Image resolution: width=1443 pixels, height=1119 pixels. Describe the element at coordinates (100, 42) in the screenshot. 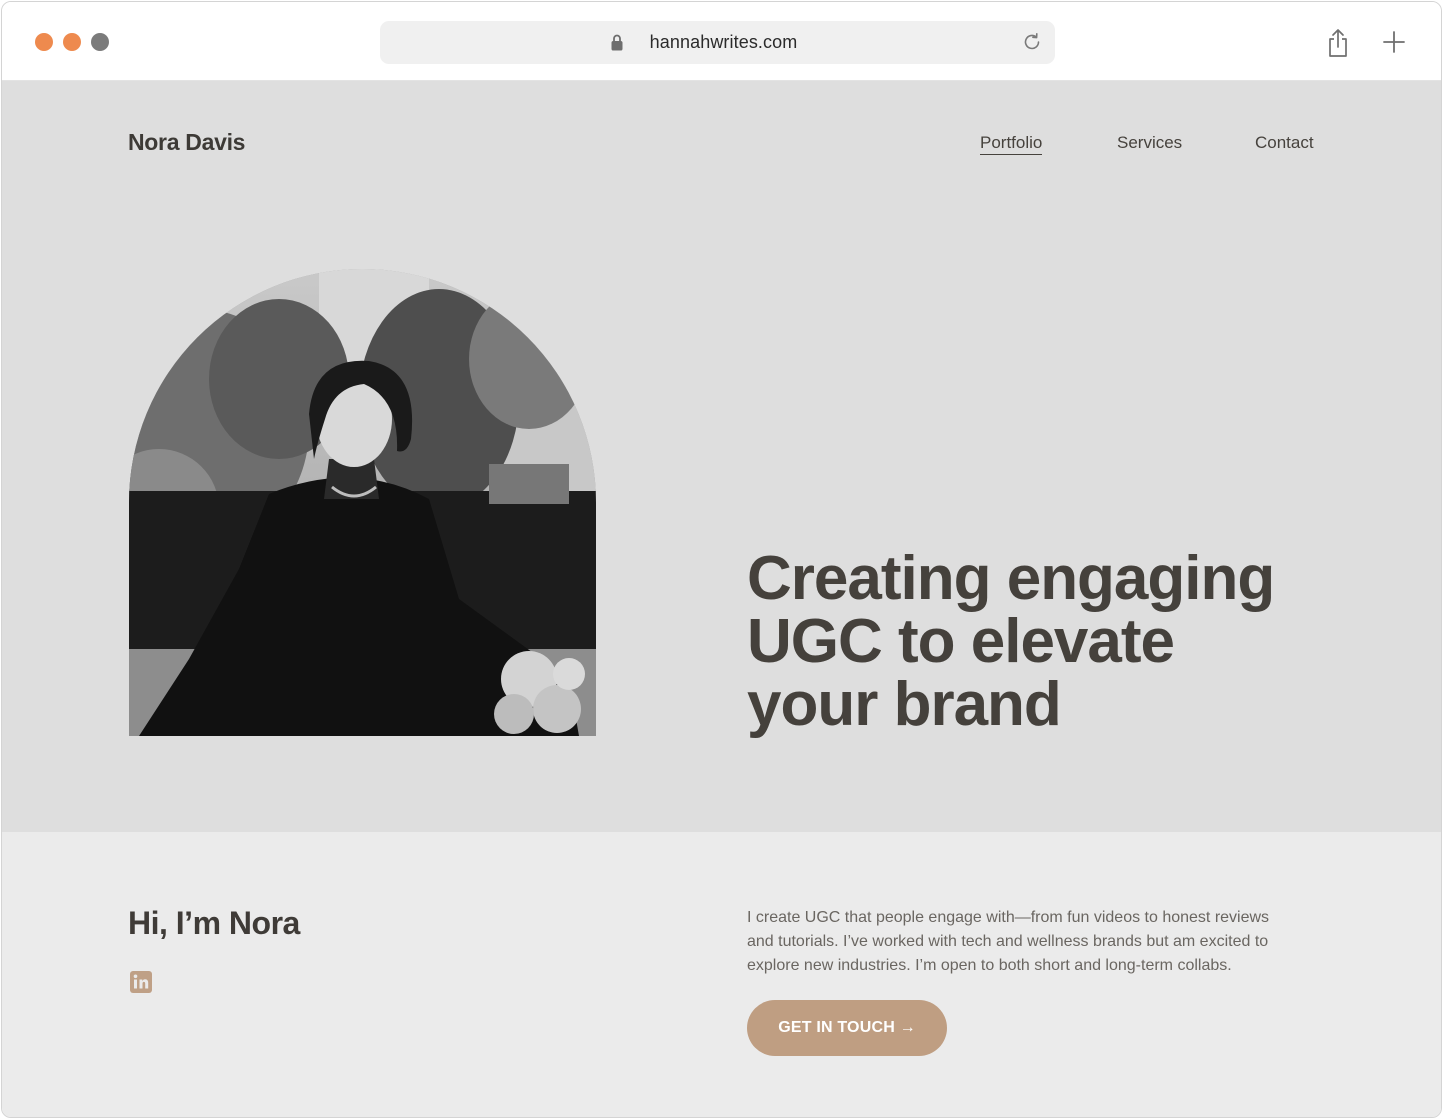

I see `zoom-window-button` at that location.